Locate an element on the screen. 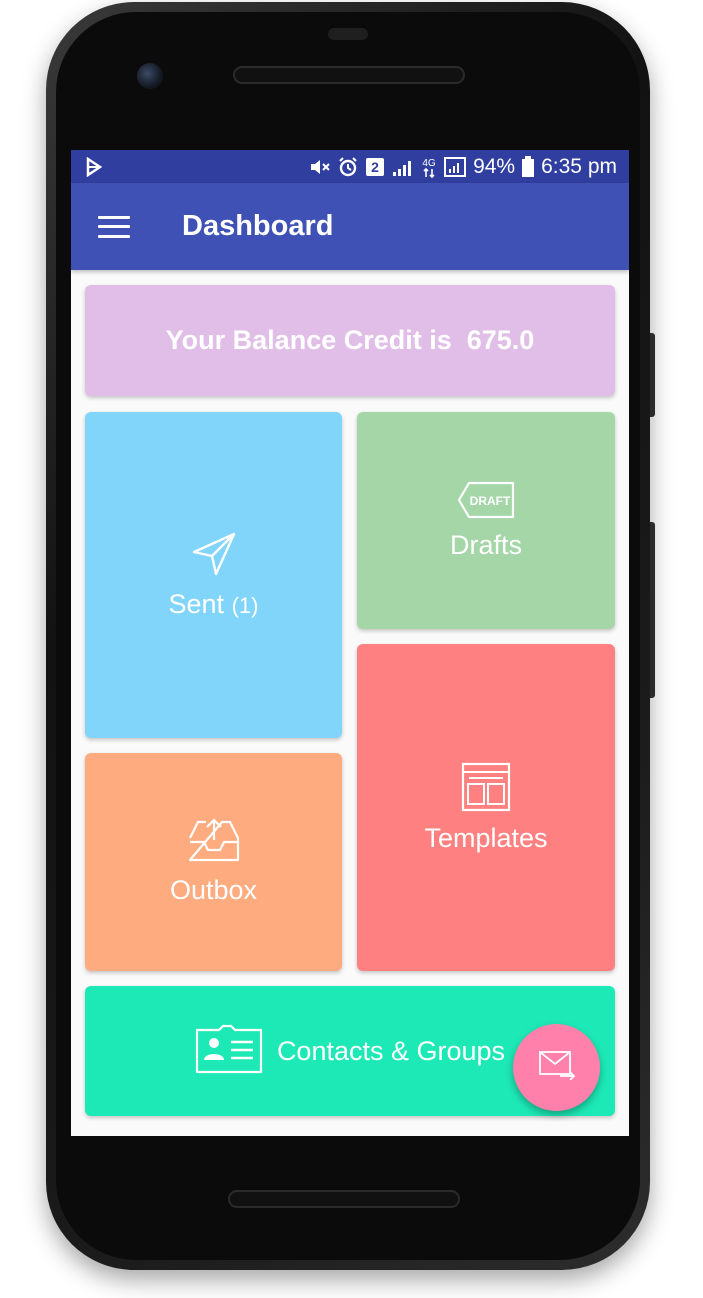 This screenshot has height=1298, width=703. sent-label-row: Sent (1) is located at coordinates (214, 604).